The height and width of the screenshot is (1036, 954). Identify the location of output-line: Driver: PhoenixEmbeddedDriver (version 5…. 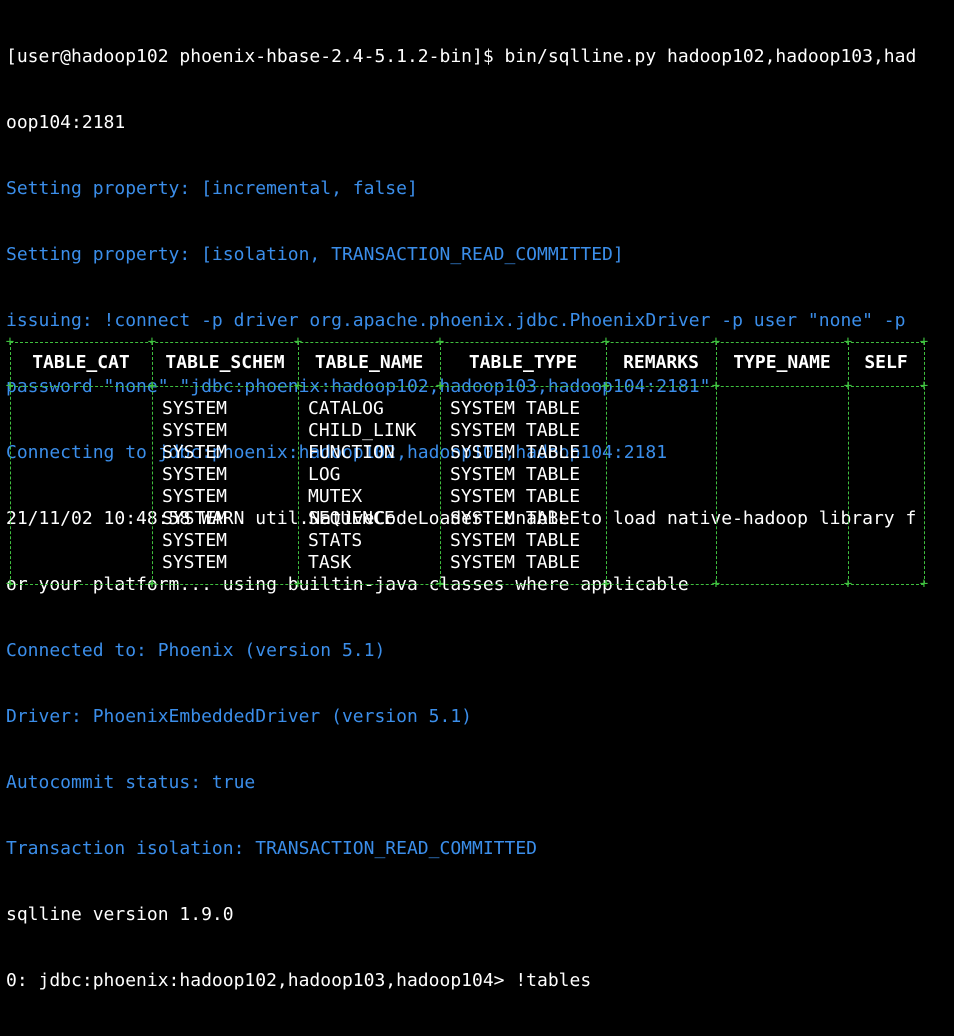
(239, 716).